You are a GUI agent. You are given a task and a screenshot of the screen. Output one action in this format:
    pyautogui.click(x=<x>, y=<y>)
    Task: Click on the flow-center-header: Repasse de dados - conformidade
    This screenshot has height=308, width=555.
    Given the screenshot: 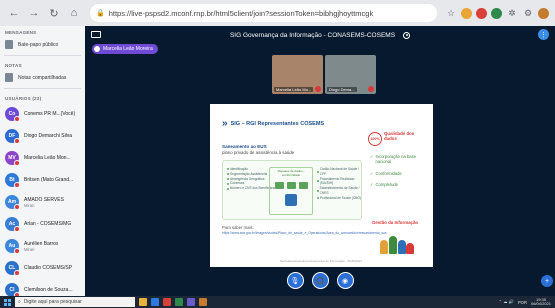 What is the action you would take?
    pyautogui.click(x=291, y=173)
    